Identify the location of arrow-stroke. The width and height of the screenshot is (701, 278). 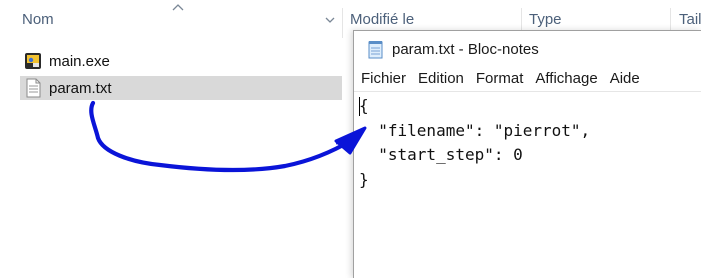
(222, 136).